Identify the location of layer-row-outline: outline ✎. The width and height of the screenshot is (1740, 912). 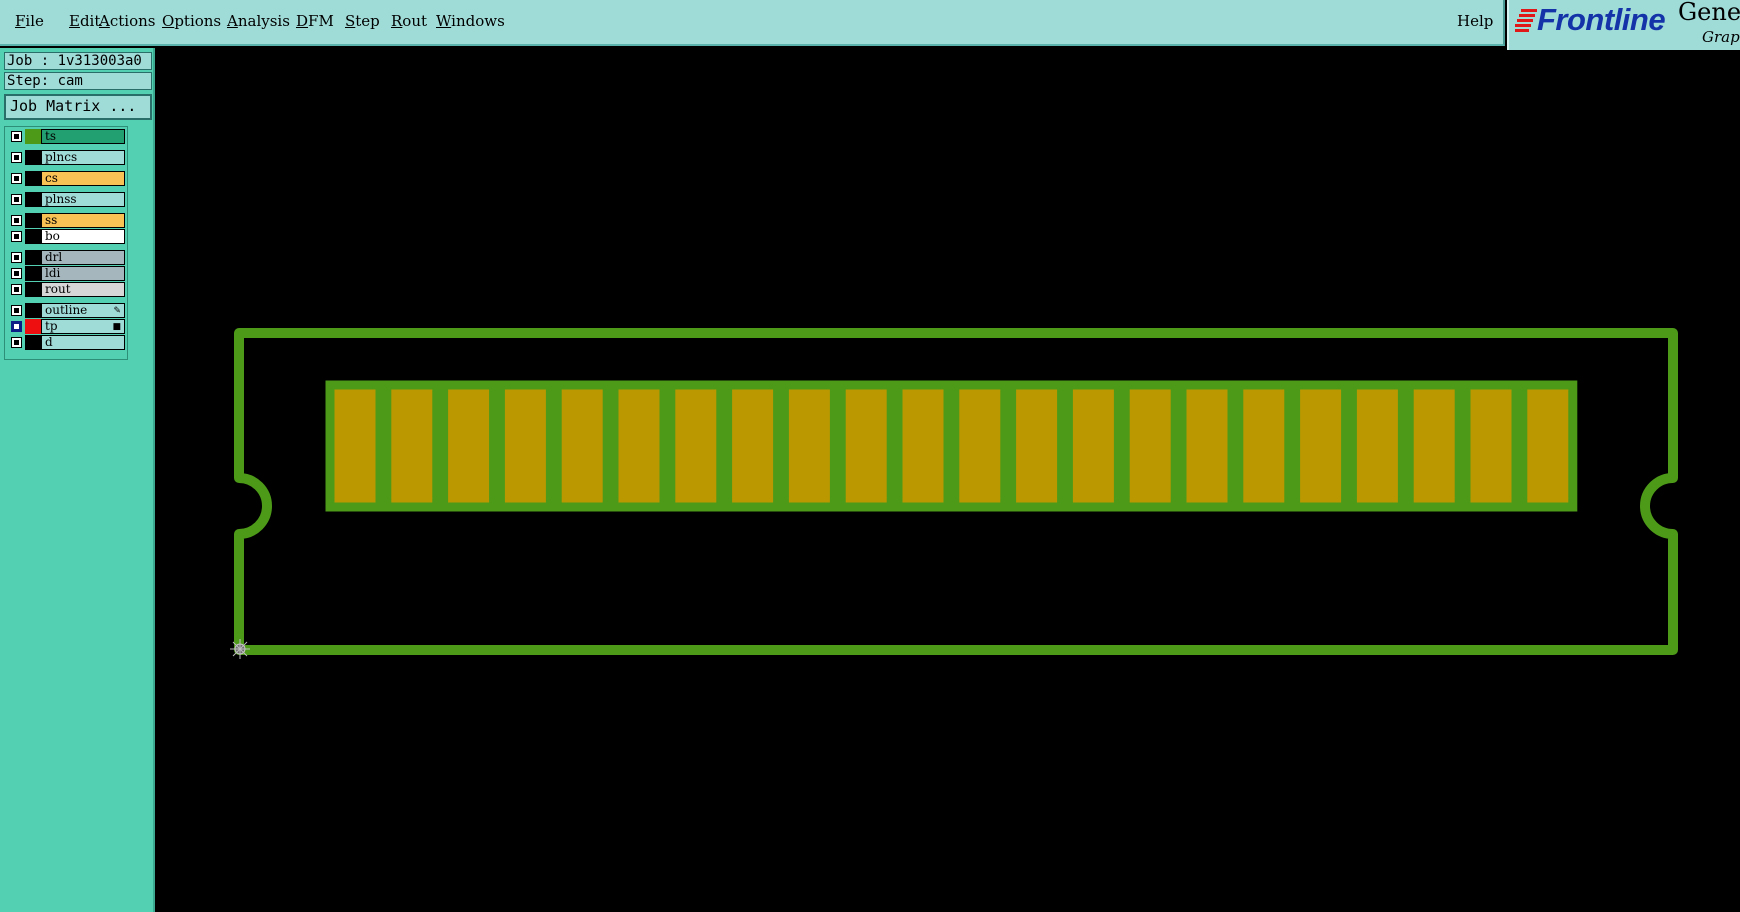
(66, 310).